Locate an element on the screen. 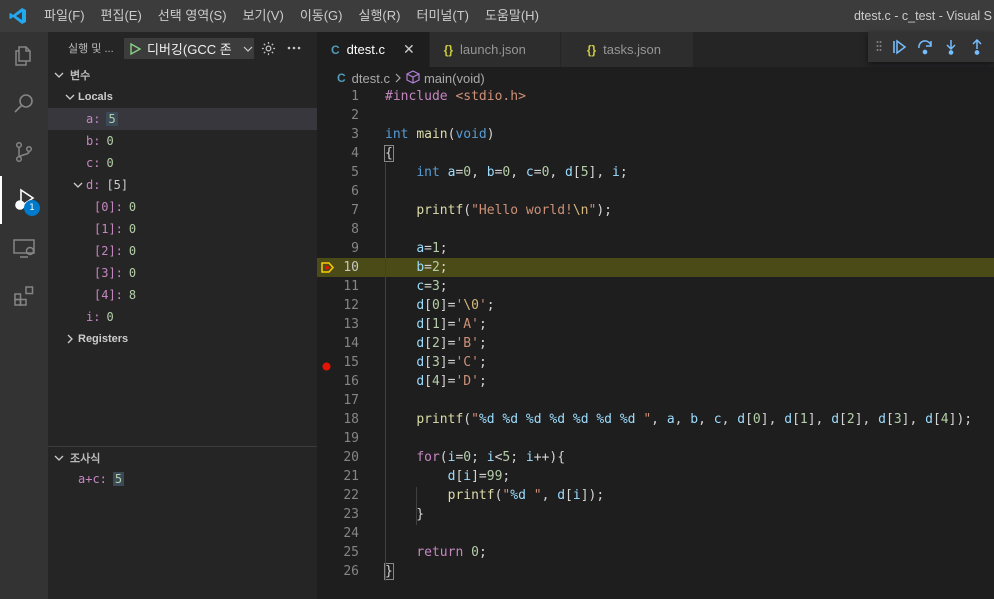 The width and height of the screenshot is (994, 599). step-over-icon is located at coordinates (925, 47).